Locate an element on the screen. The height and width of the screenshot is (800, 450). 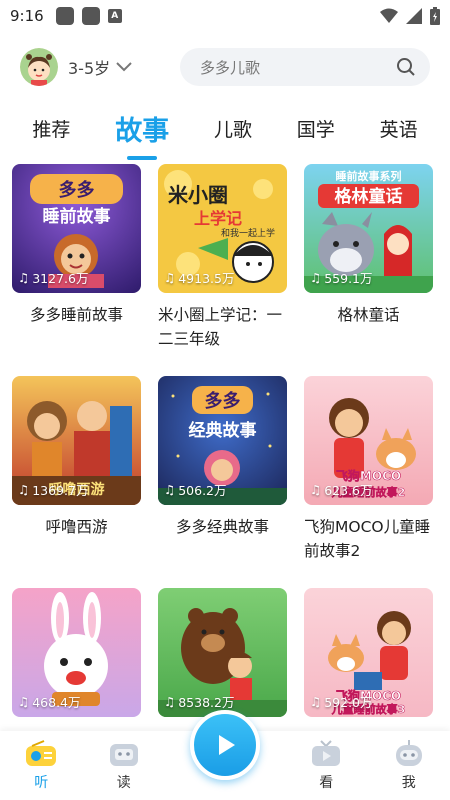
album-card: ♫ 468.4万 is located at coordinates (76, 653).